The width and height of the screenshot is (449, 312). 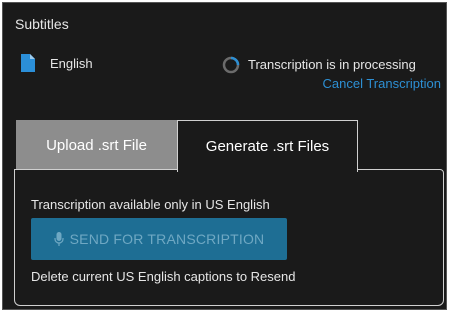 What do you see at coordinates (382, 83) in the screenshot?
I see `cancel-transcription-link: Cancel Transcription` at bounding box center [382, 83].